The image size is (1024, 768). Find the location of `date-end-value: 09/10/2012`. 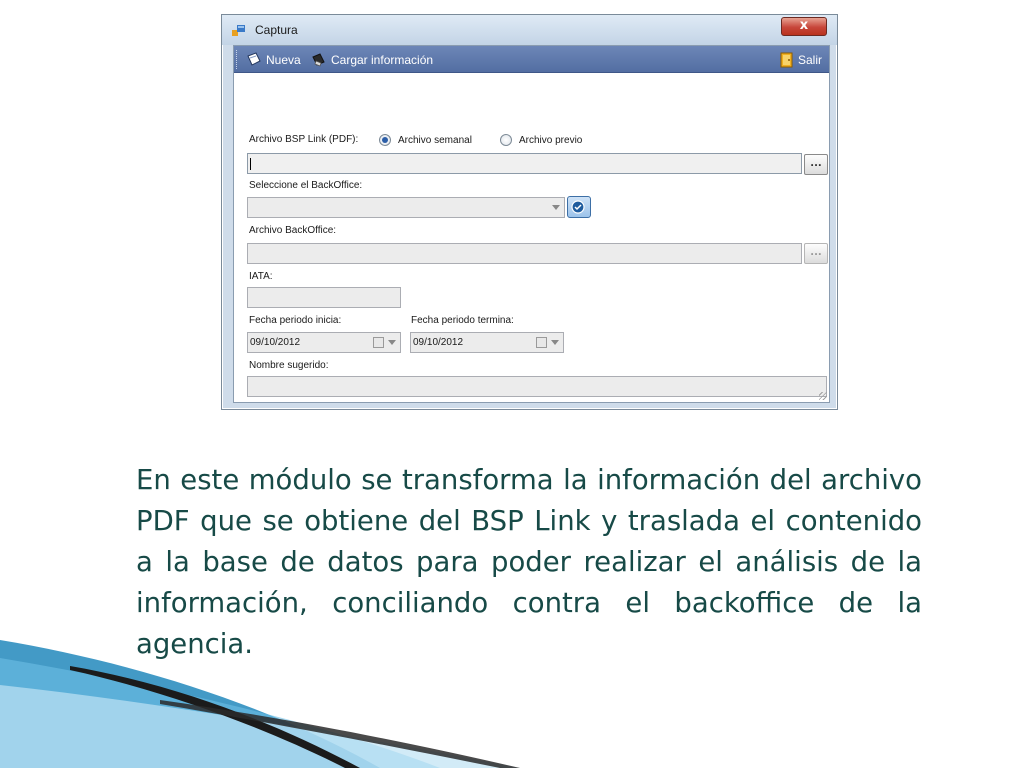

date-end-value: 09/10/2012 is located at coordinates (438, 342).